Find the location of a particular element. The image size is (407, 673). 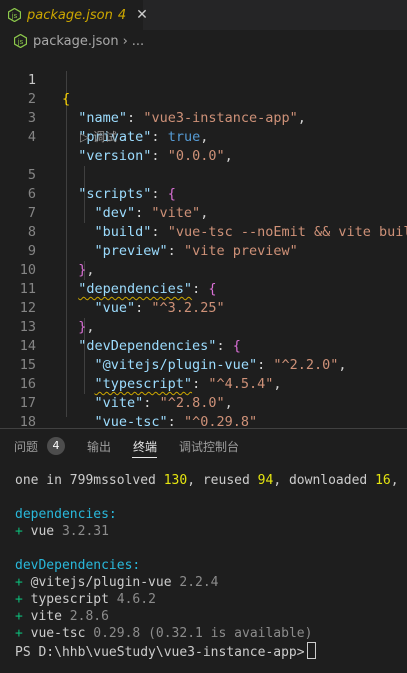

code-line: 10 "dependencies": { is located at coordinates (203, 269).